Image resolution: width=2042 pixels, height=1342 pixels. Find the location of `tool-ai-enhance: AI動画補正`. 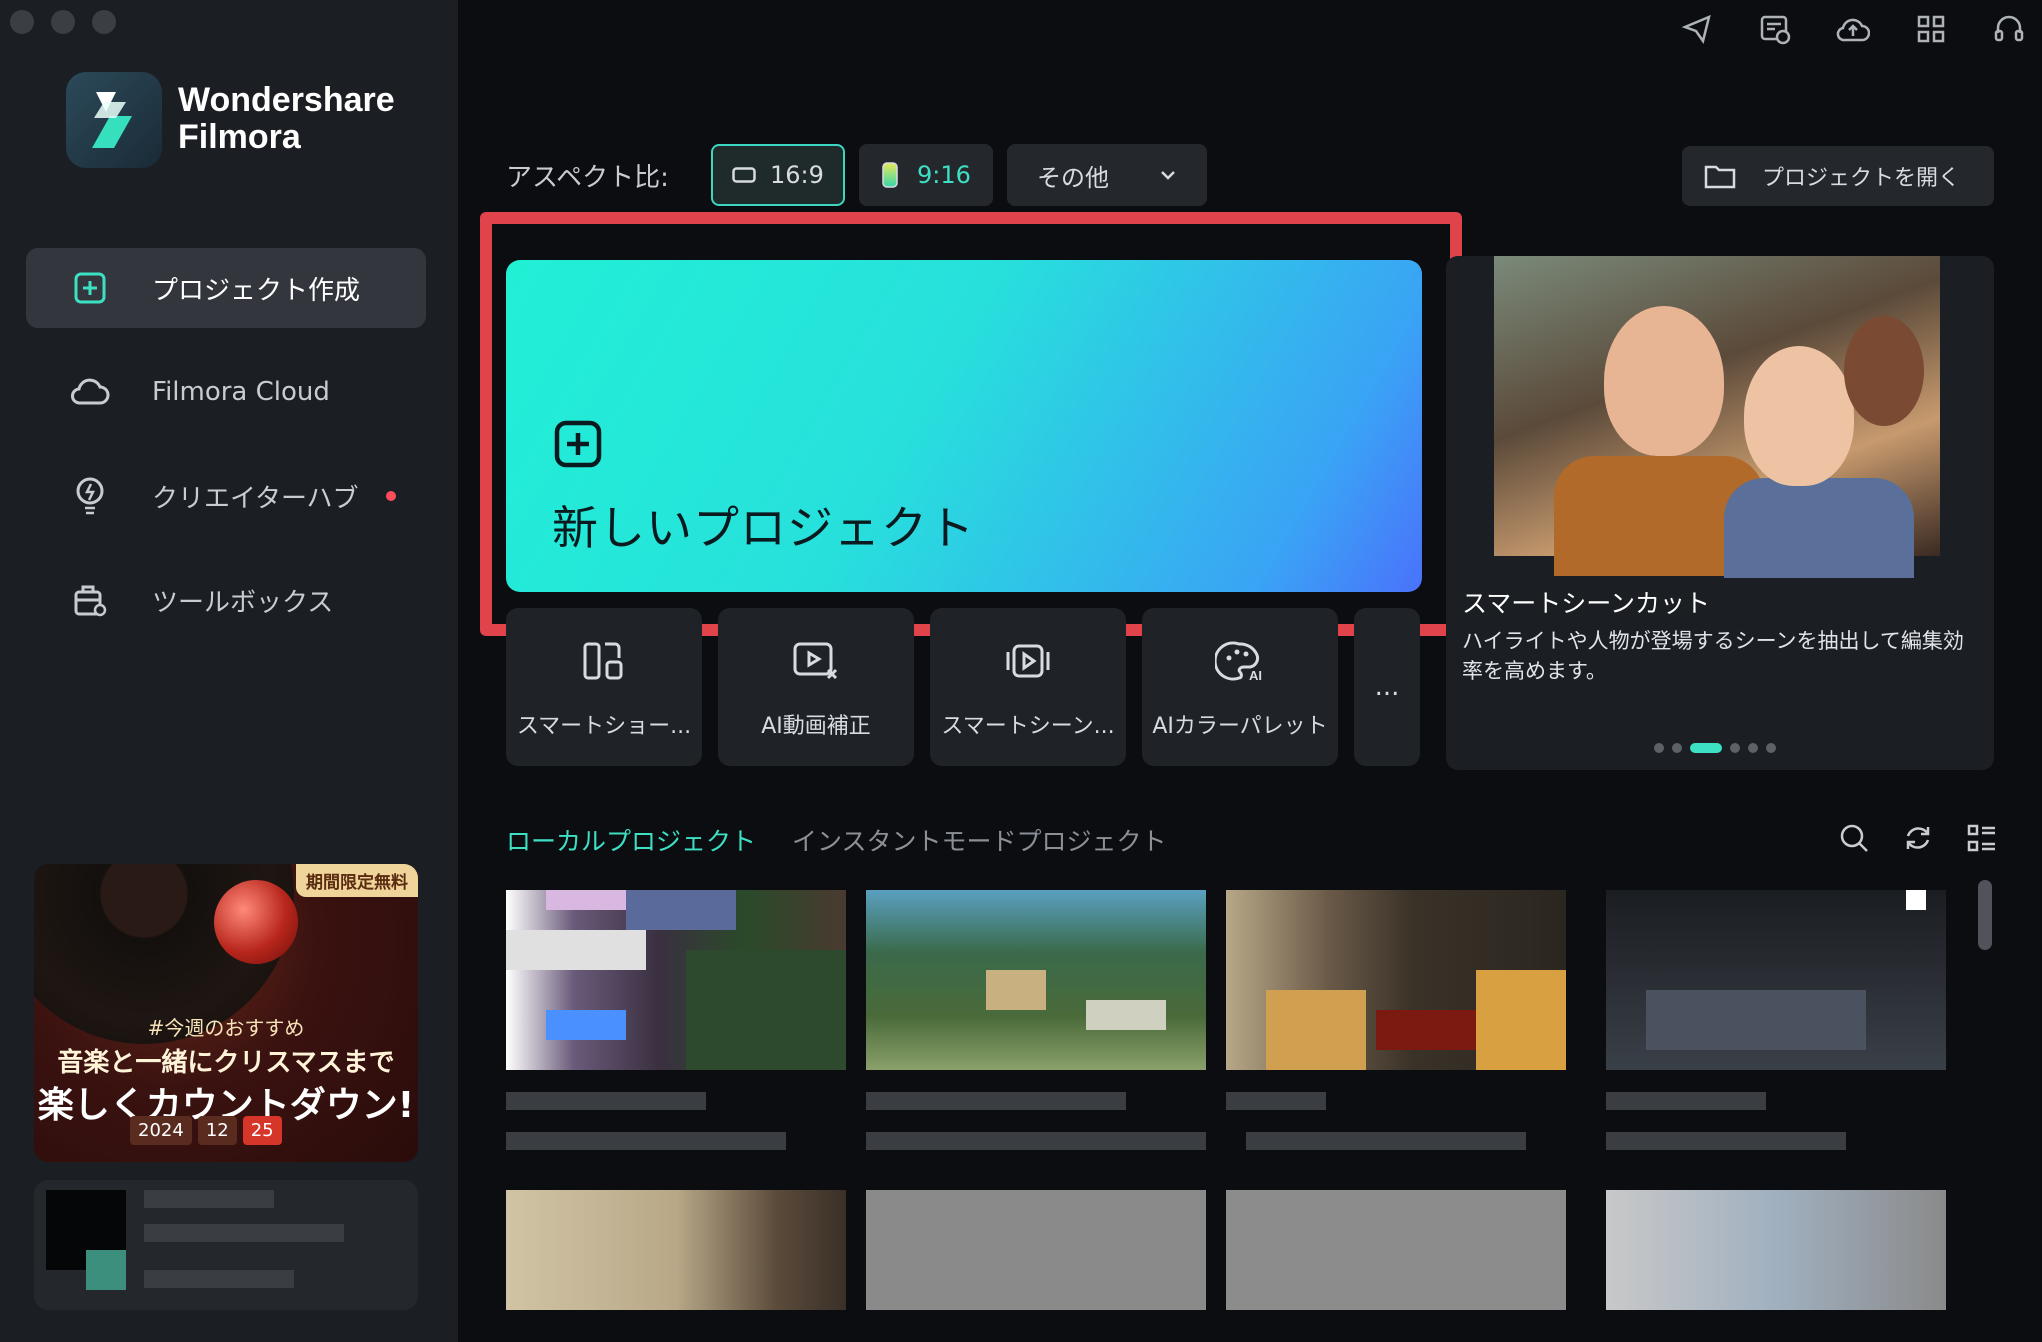

tool-ai-enhance: AI動画補正 is located at coordinates (816, 687).